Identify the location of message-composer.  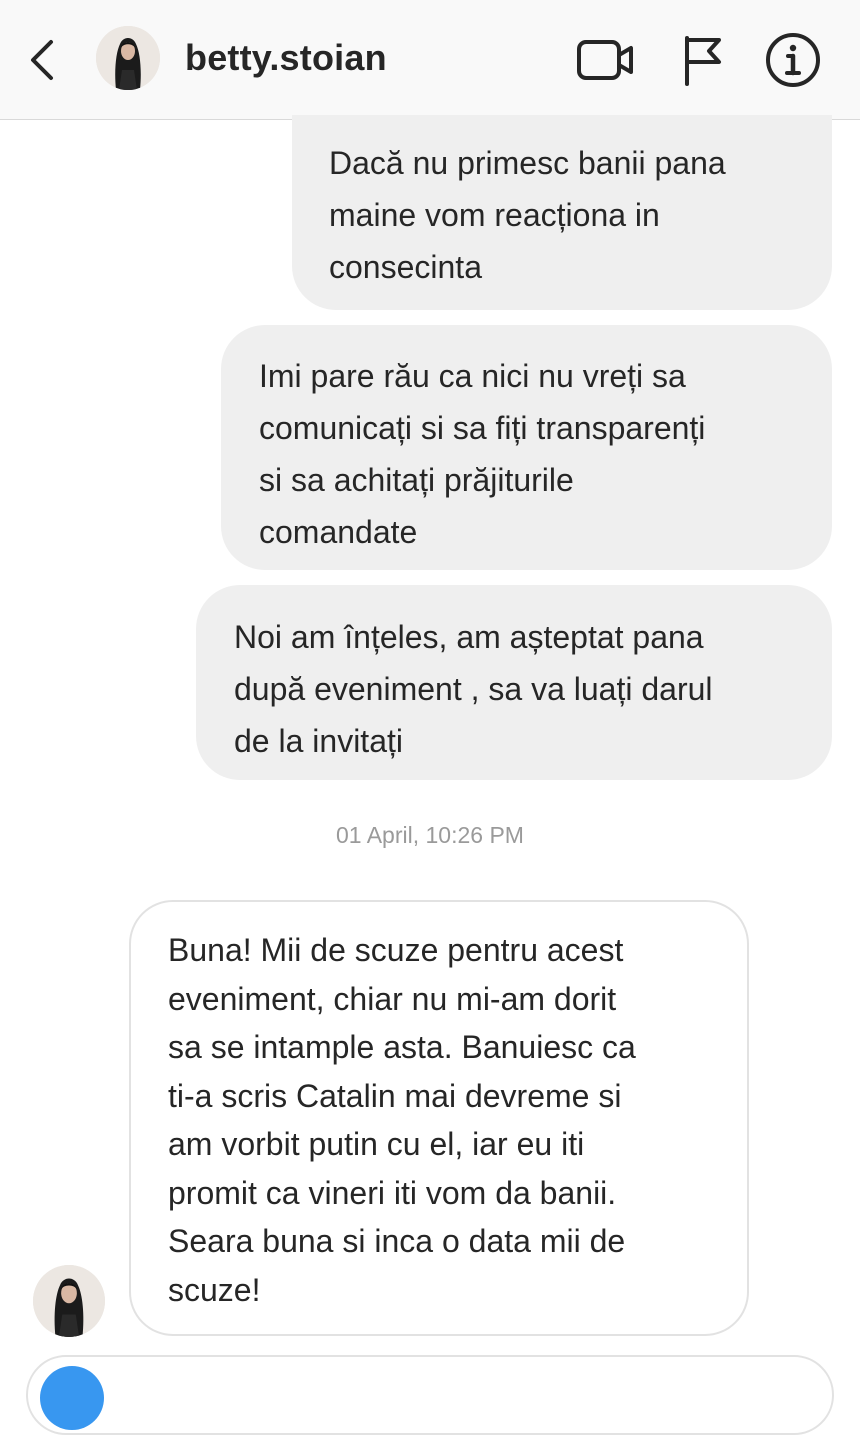
(430, 1395).